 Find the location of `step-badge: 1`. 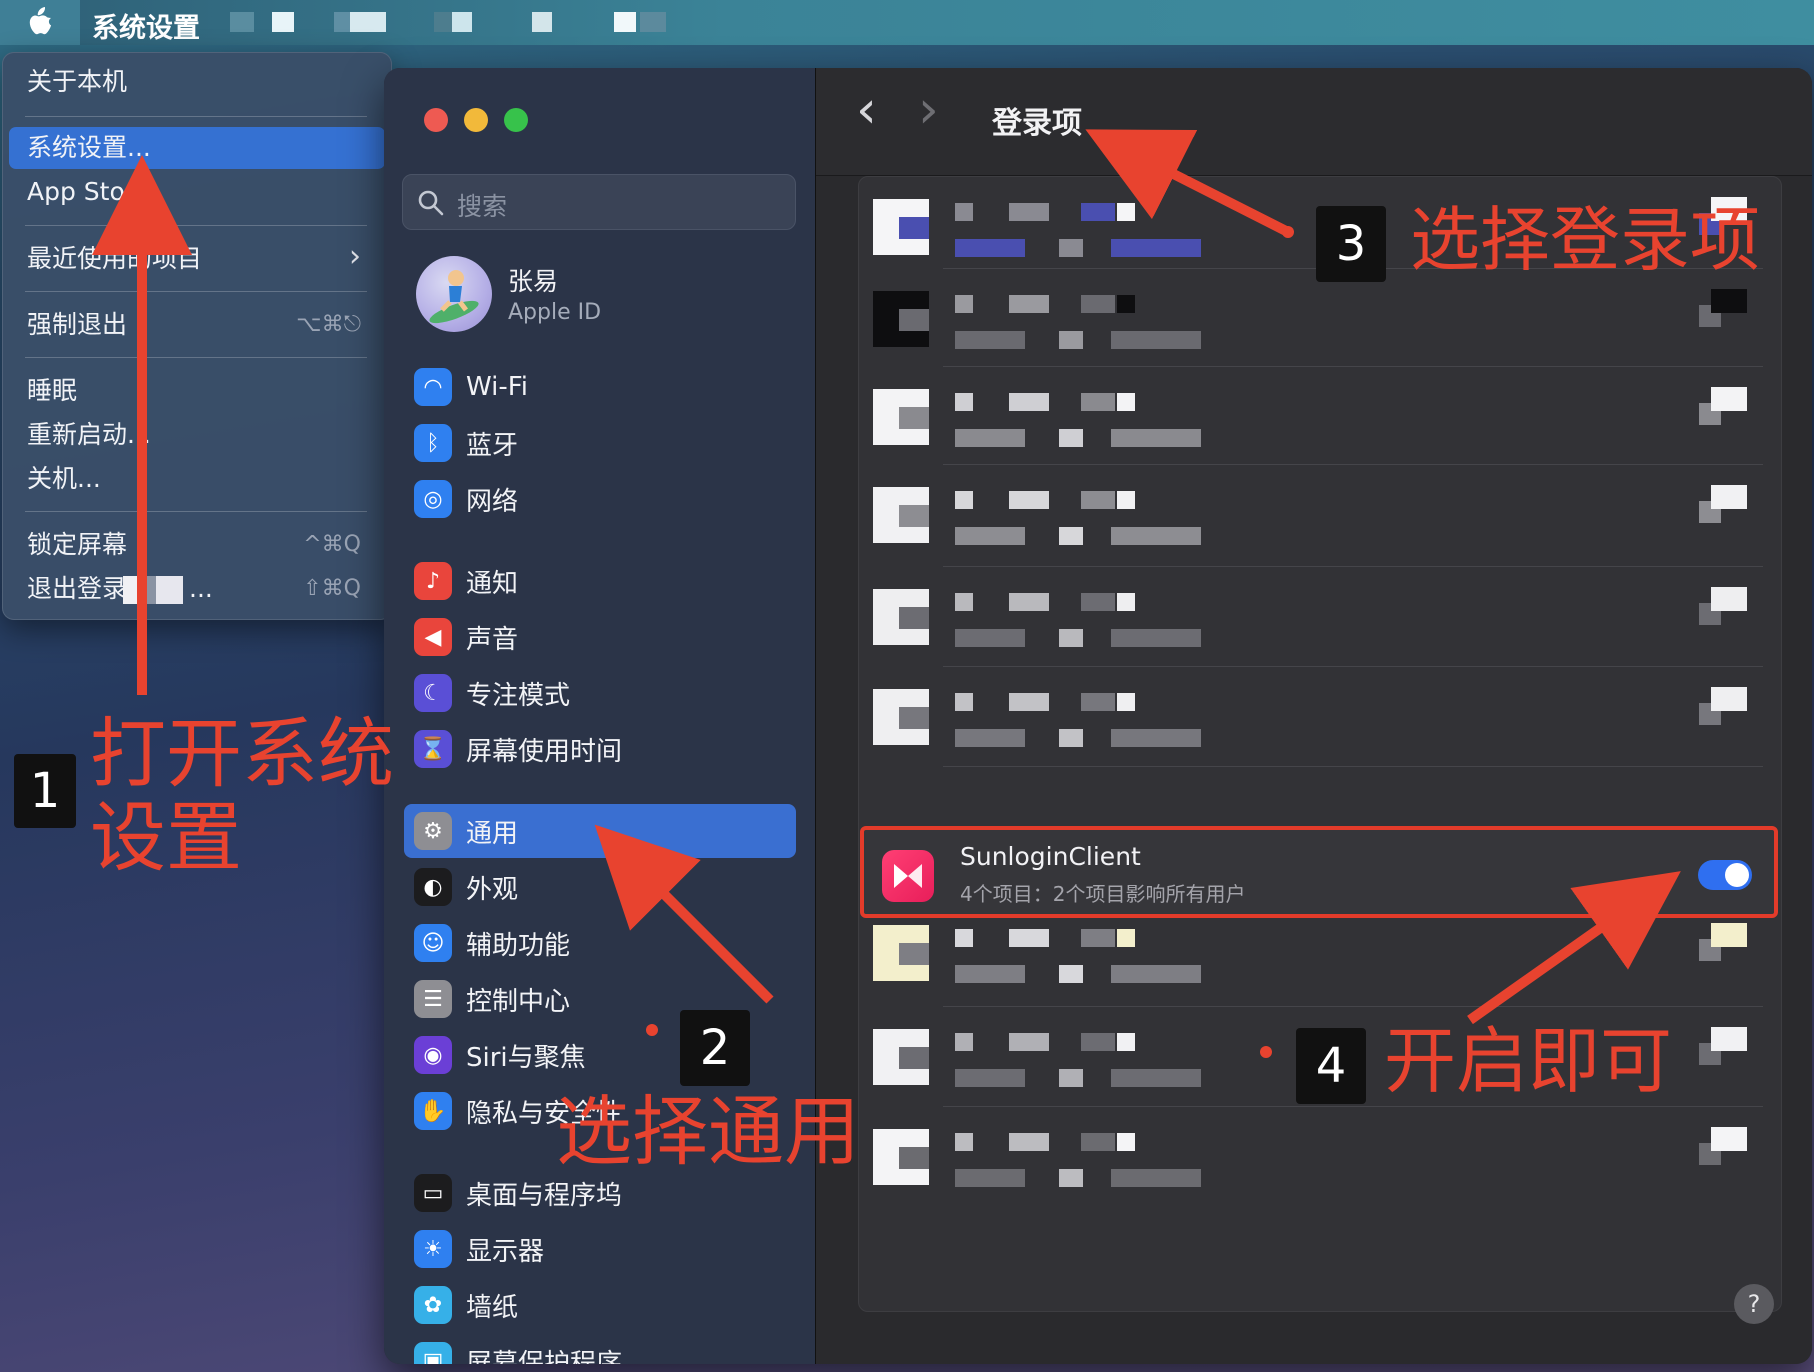

step-badge: 1 is located at coordinates (45, 791).